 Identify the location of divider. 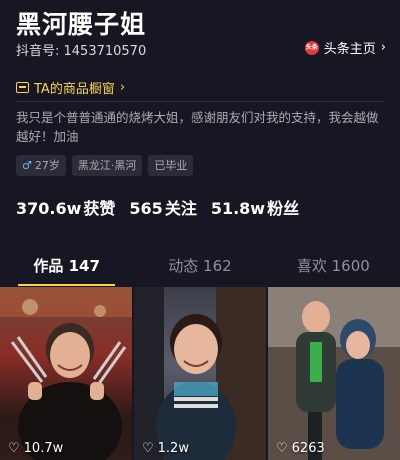
(200, 101).